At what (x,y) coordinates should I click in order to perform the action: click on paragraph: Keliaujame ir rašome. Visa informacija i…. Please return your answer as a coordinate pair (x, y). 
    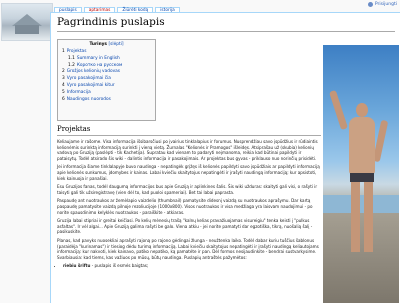
    Looking at the image, I should click on (187, 150).